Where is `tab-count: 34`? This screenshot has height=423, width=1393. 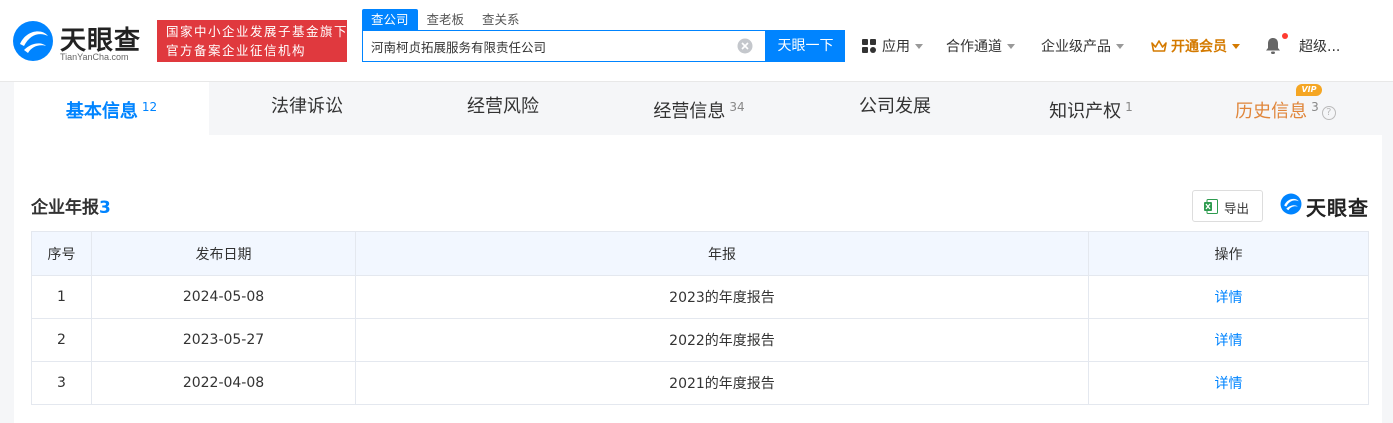 tab-count: 34 is located at coordinates (737, 107).